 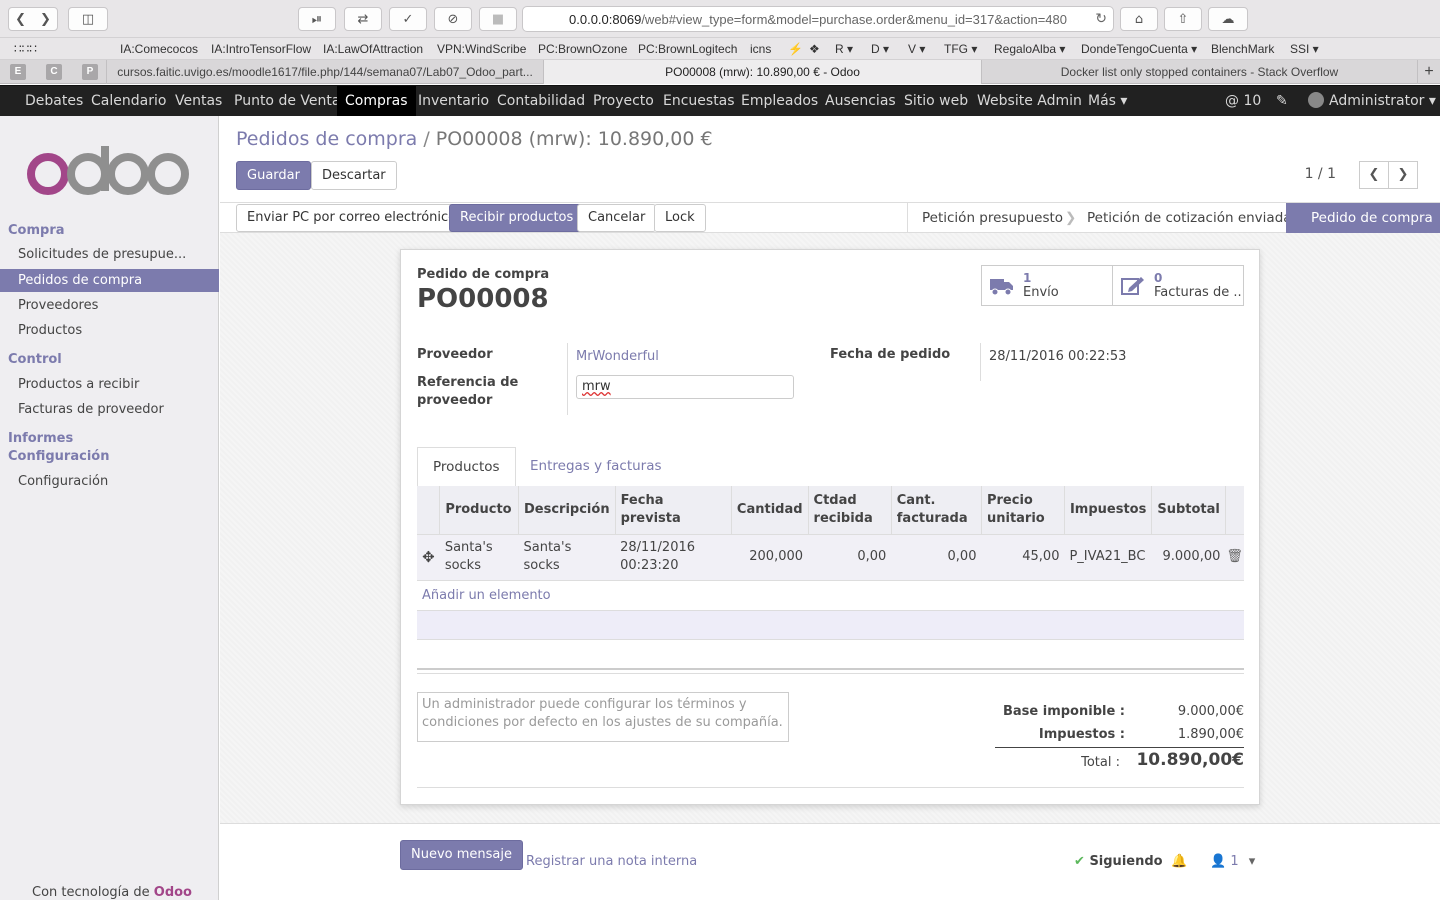 I want to click on sidebar-item-facturas-proveedor: Facturas de proveedor, so click(x=109, y=409).